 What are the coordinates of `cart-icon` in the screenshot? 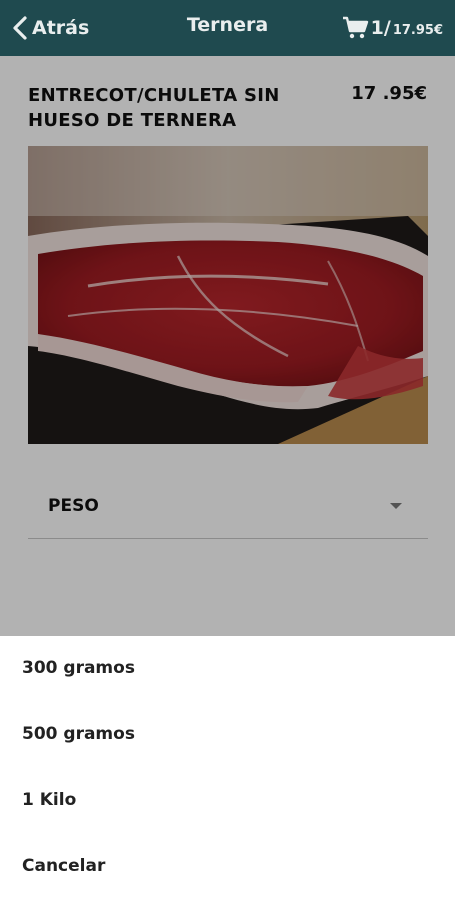 It's located at (355, 27).